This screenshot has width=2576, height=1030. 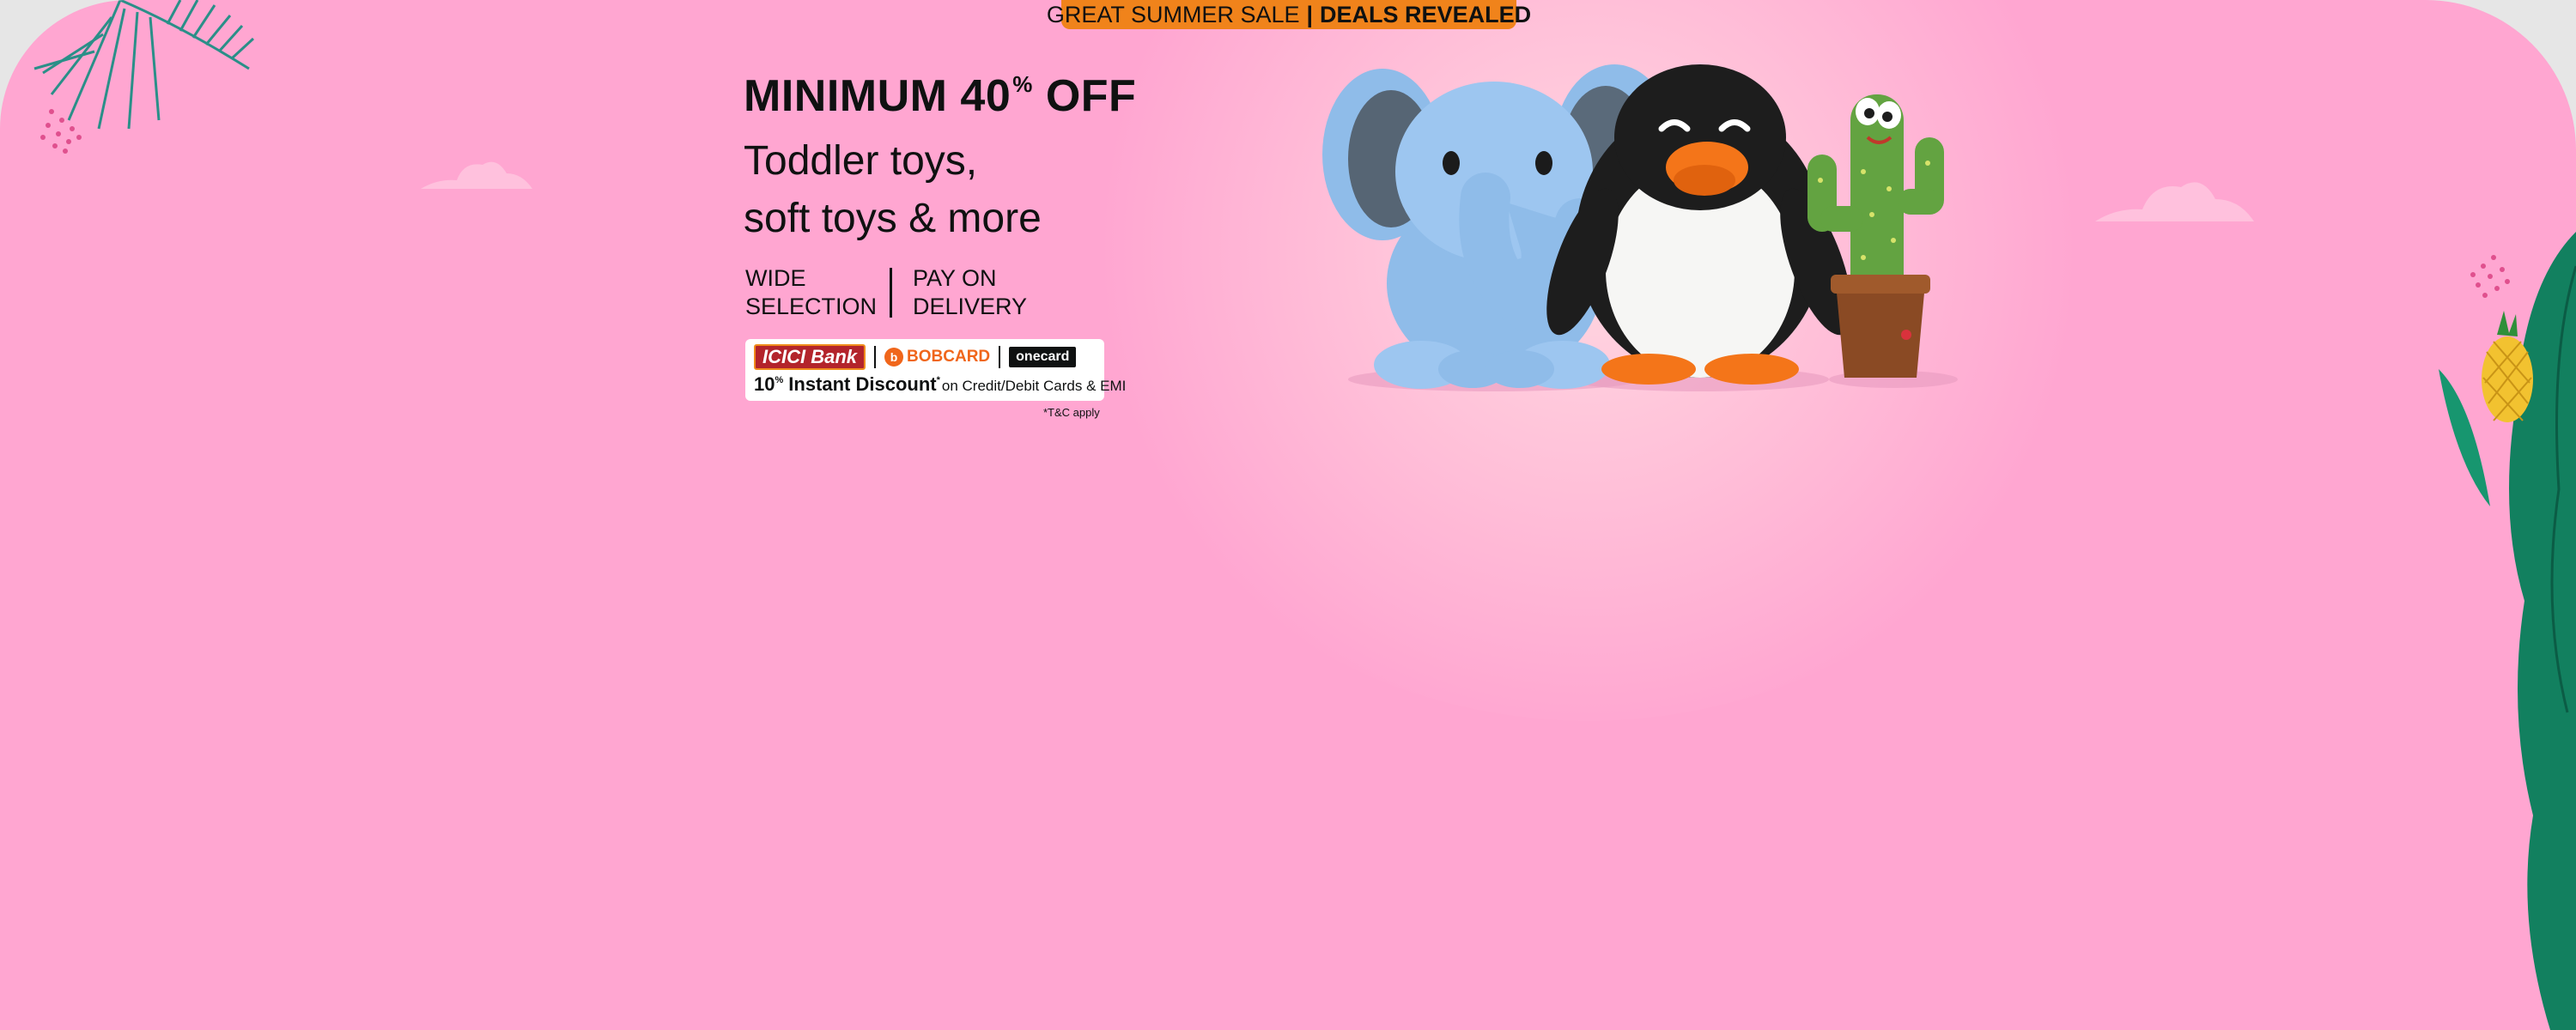 I want to click on sale-tag: GREAT SUMMER SALE | DEALS REVEALED, so click(x=1289, y=14).